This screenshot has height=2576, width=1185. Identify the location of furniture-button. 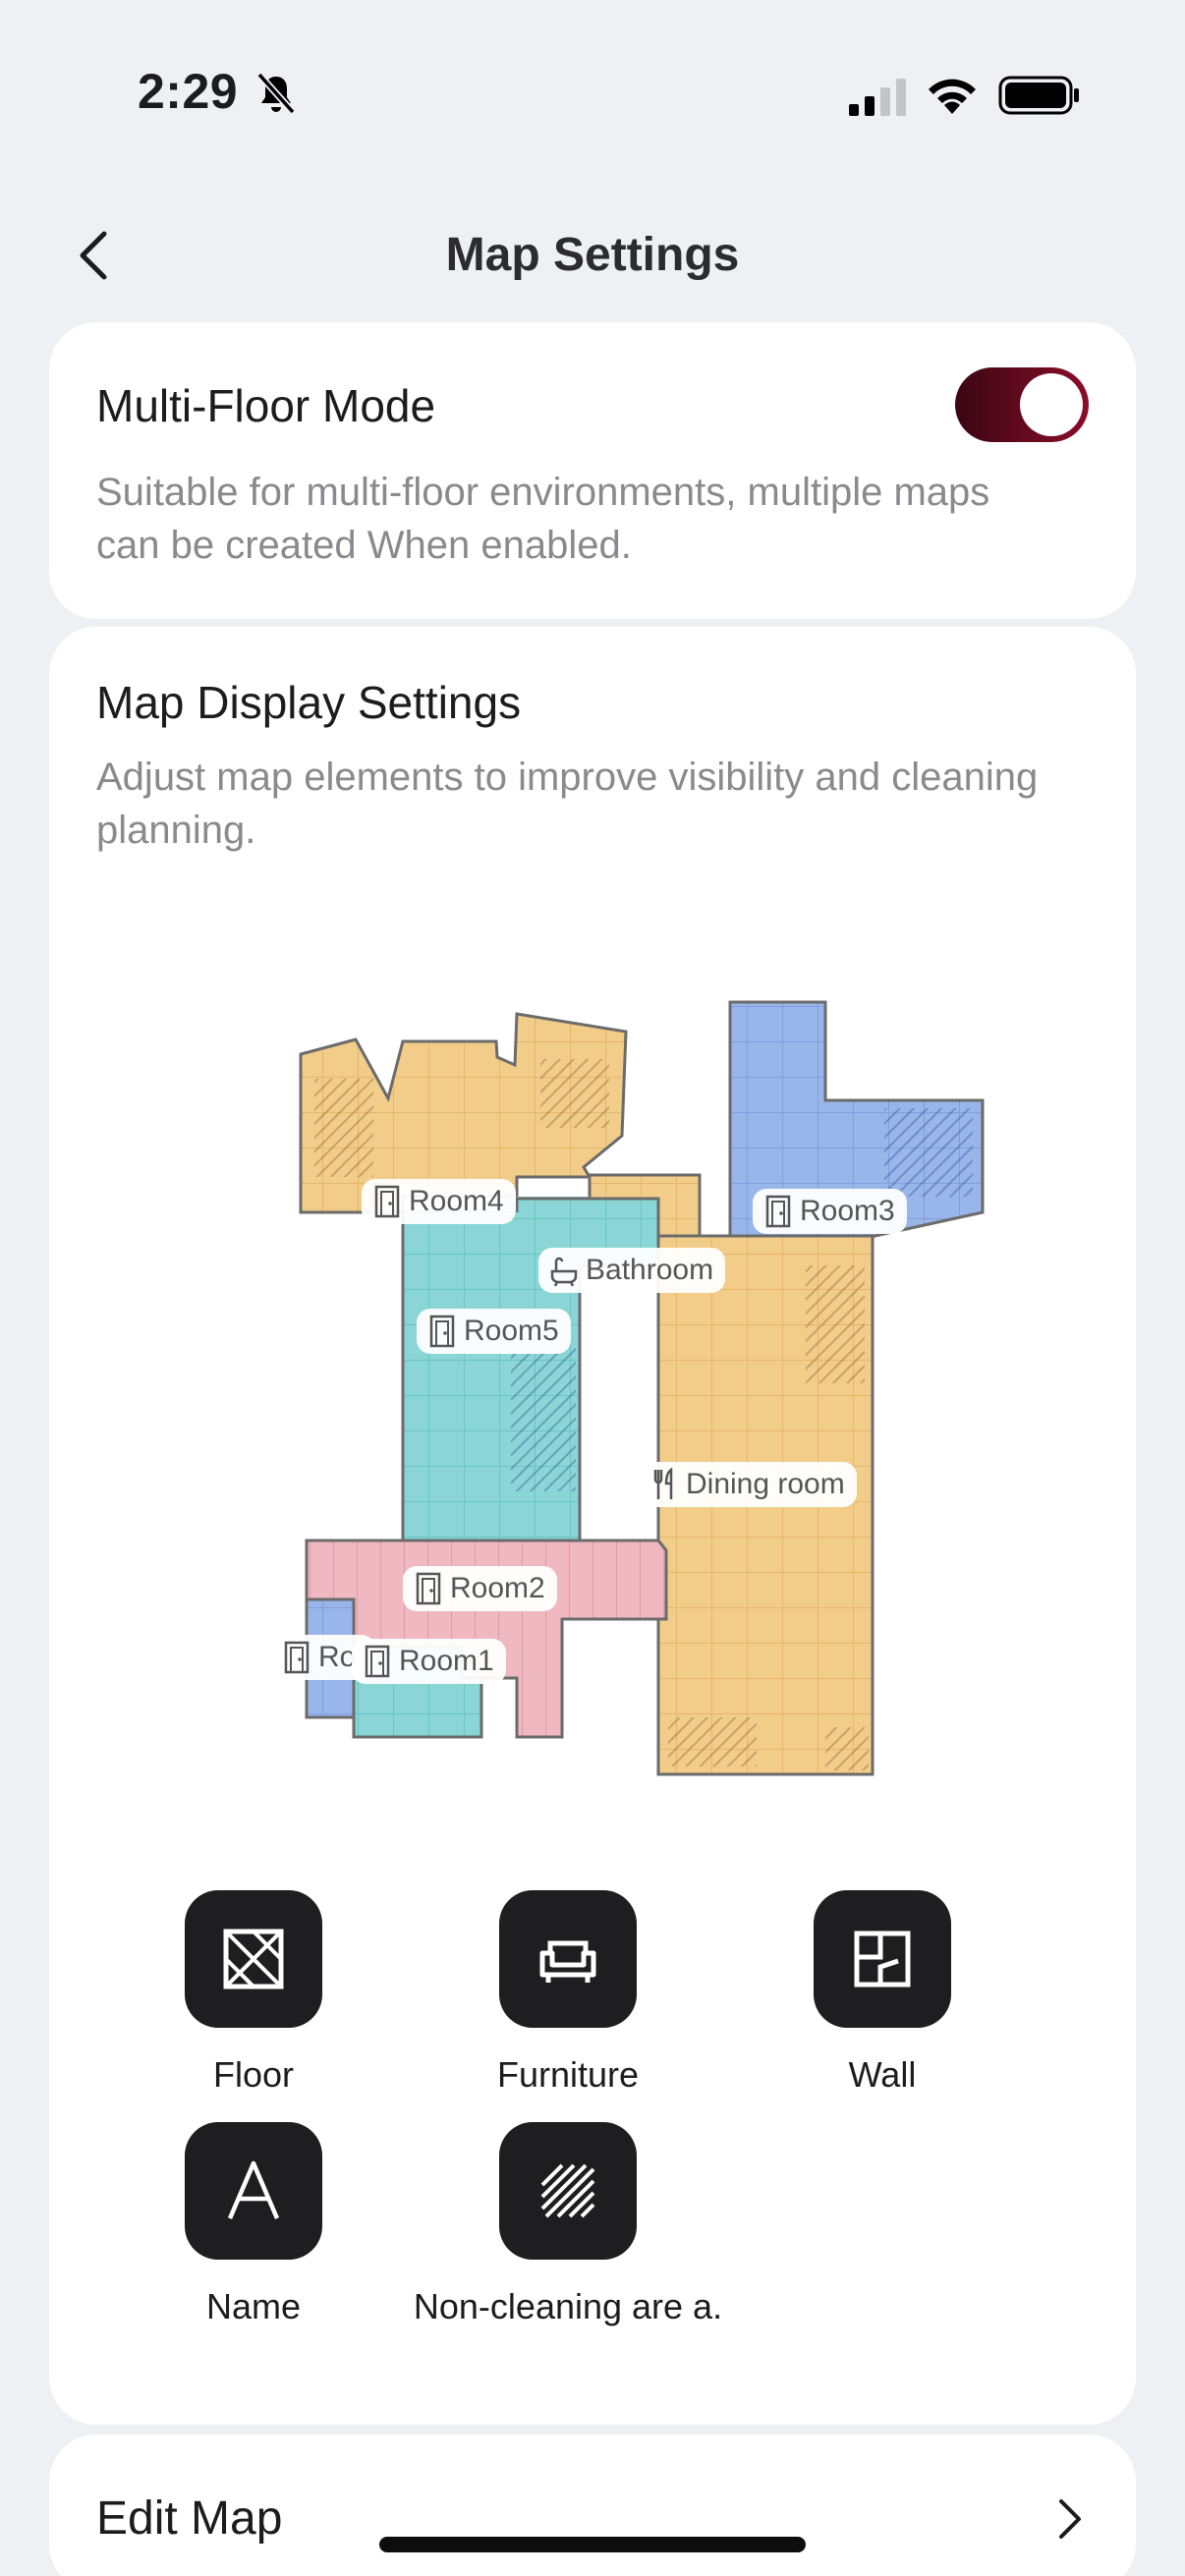
(568, 1959).